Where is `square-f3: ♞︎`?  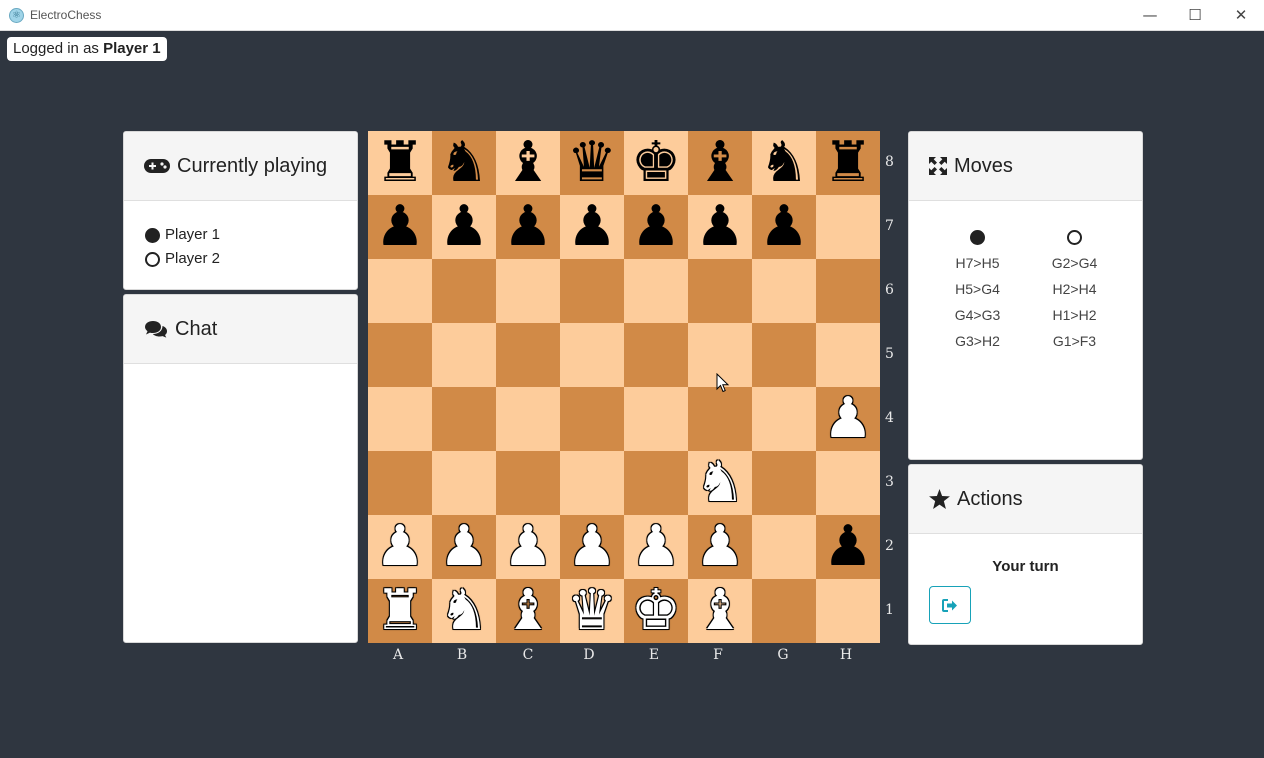 square-f3: ♞︎ is located at coordinates (720, 483).